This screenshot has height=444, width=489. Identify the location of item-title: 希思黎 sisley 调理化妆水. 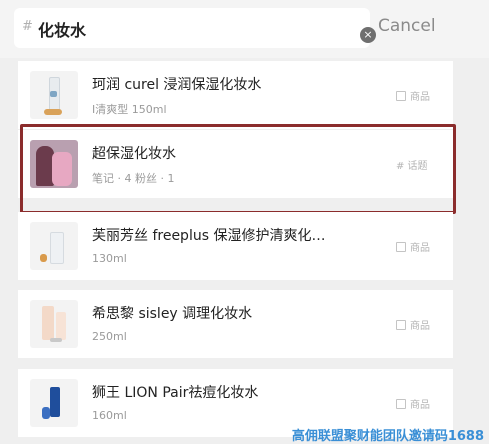
(172, 314).